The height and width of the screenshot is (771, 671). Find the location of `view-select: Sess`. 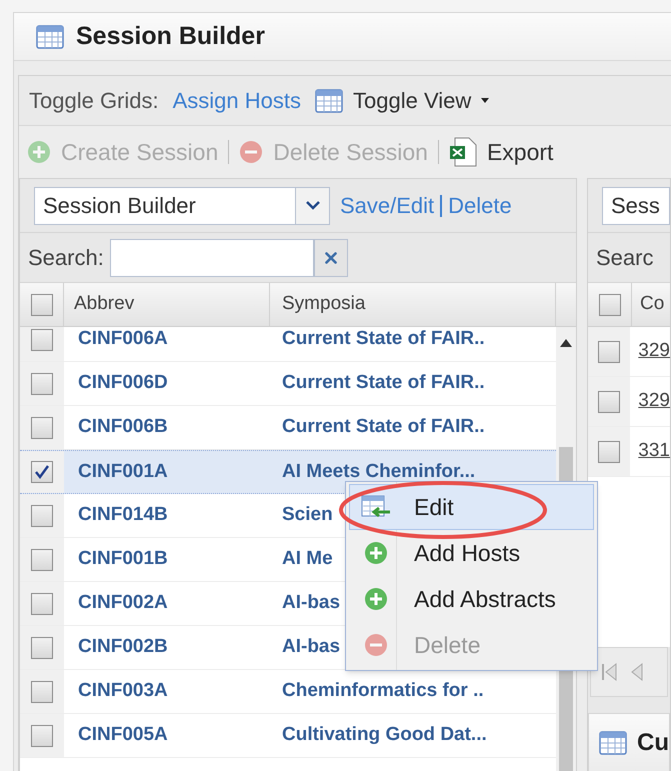

view-select: Sess is located at coordinates (636, 205).